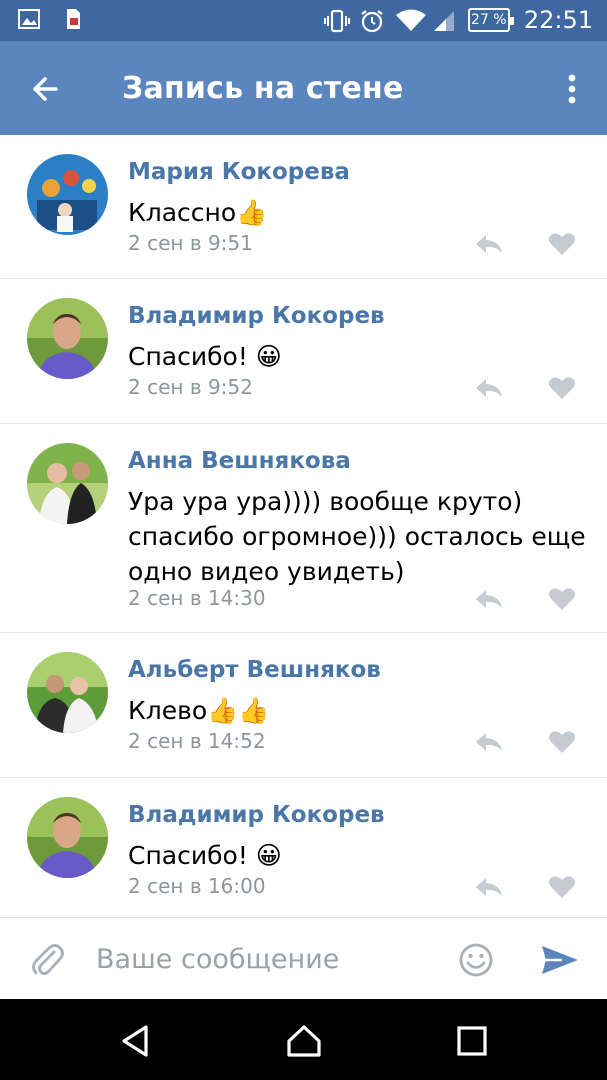 Image resolution: width=607 pixels, height=1080 pixels. Describe the element at coordinates (198, 212) in the screenshot. I see `comment-text: Классно👍` at that location.